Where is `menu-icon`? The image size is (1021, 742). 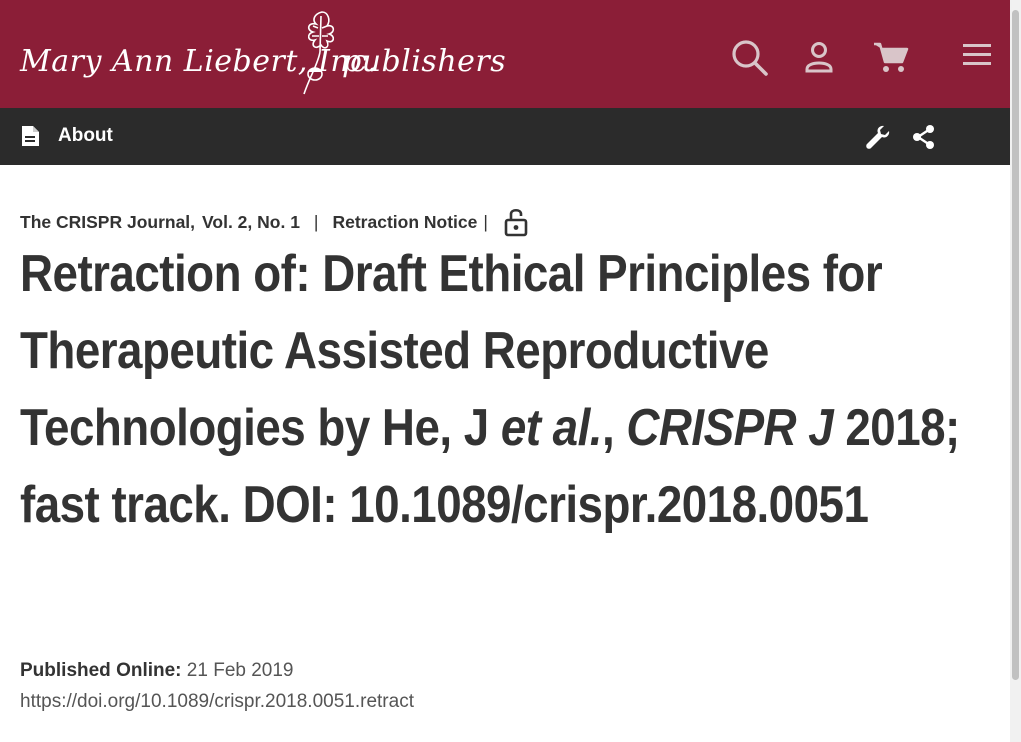
menu-icon is located at coordinates (978, 58).